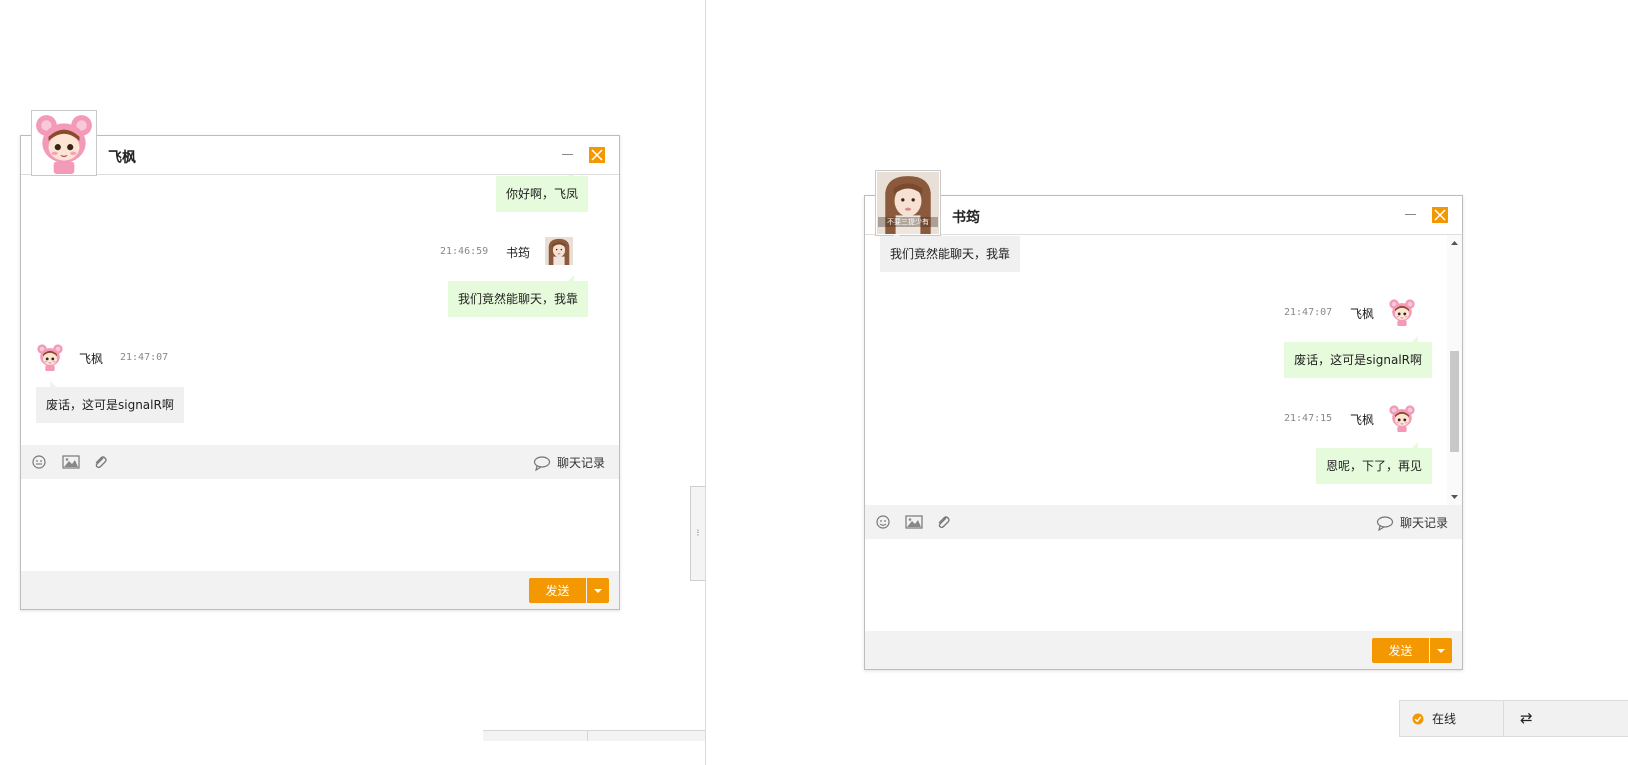  Describe the element at coordinates (1373, 463) in the screenshot. I see `message-bubble: 恩呢，下了，再见` at that location.